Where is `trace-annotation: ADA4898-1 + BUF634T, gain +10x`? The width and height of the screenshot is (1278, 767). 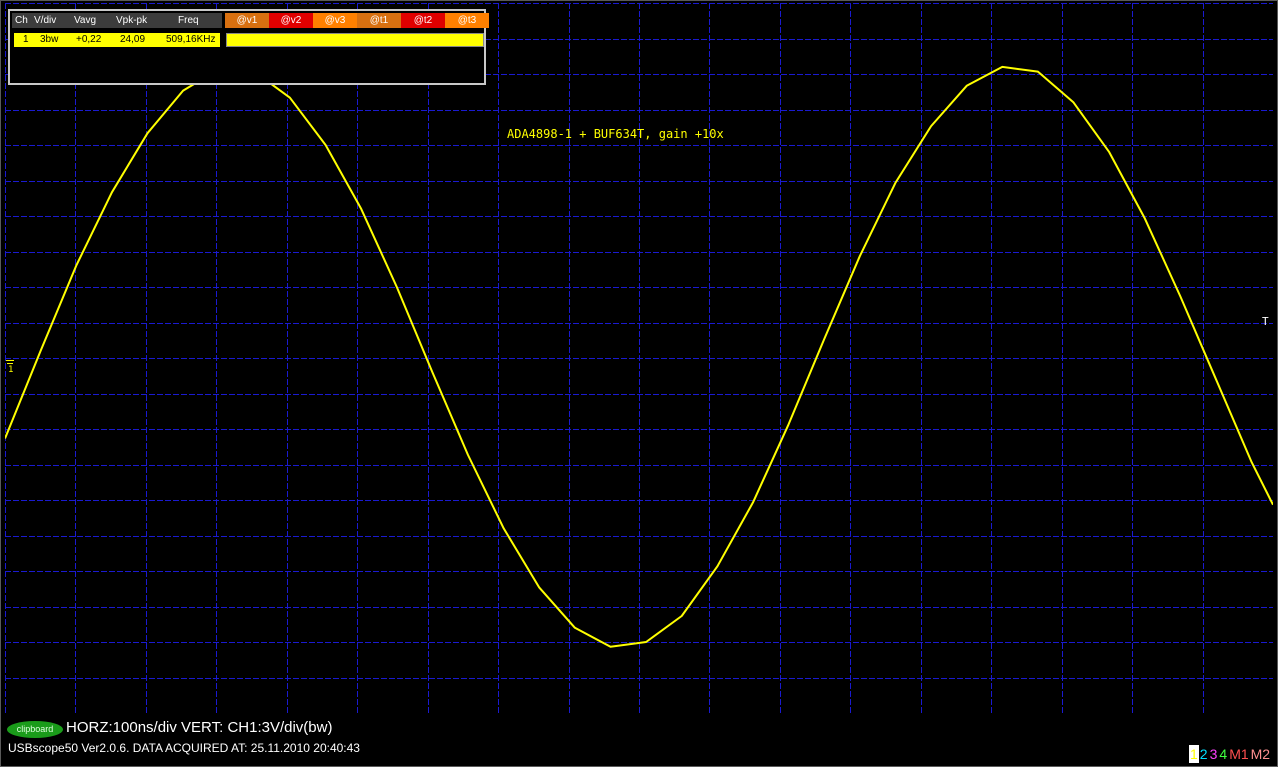
trace-annotation: ADA4898-1 + BUF634T, gain +10x is located at coordinates (615, 134).